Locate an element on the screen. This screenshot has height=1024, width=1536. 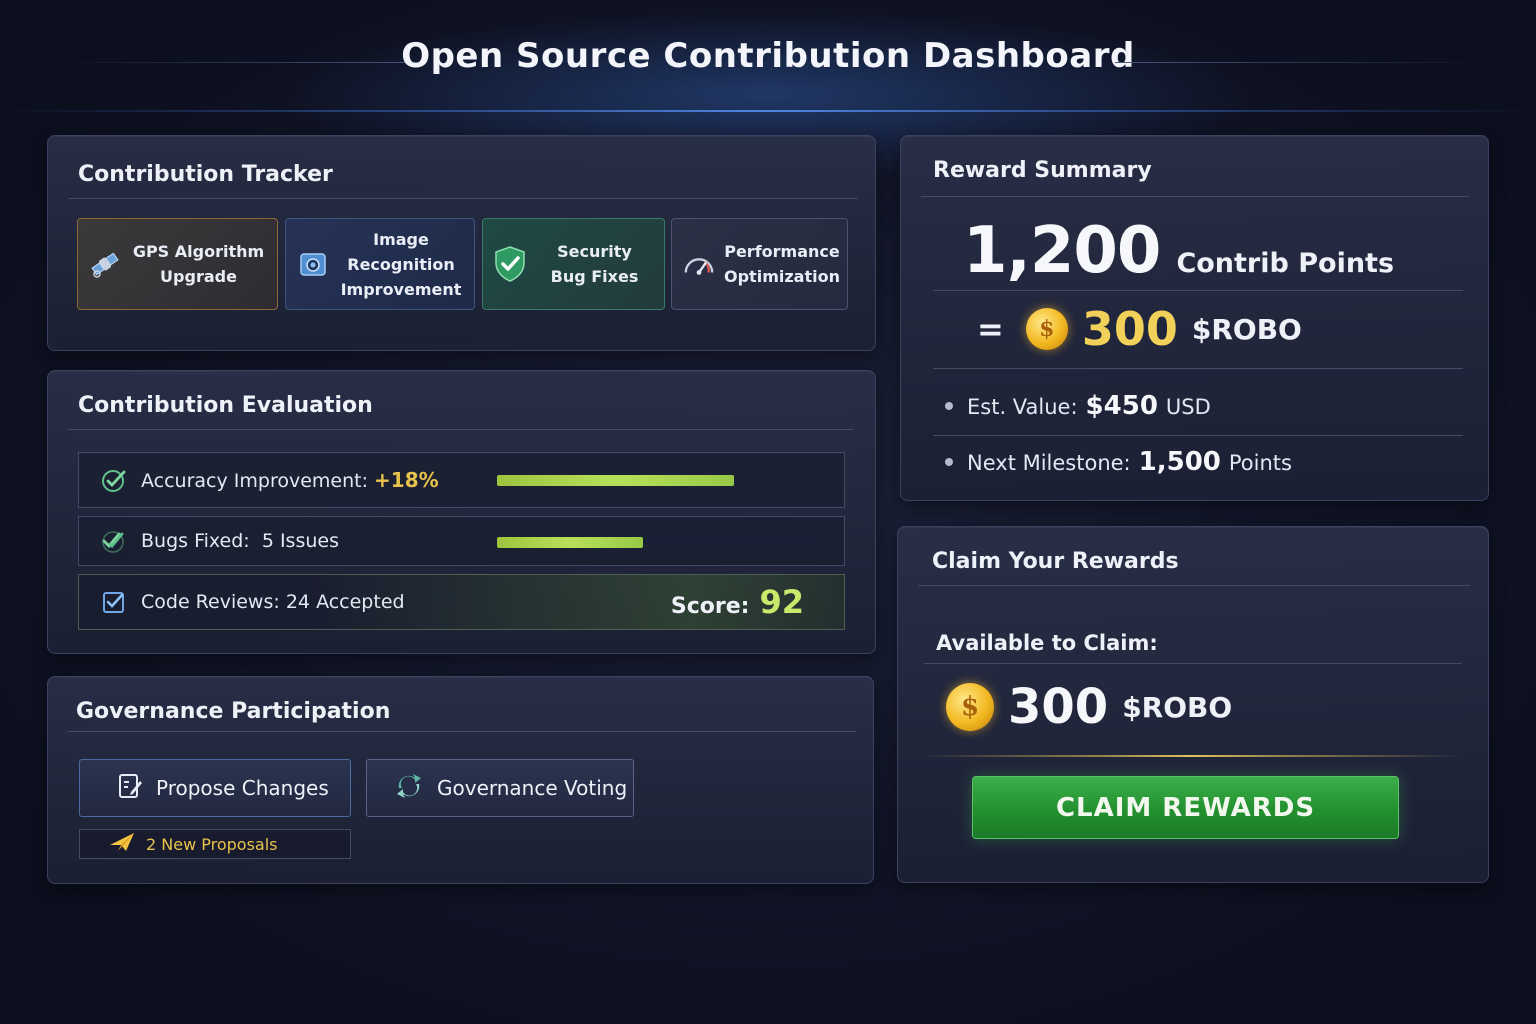
tracker-card-label: GPS Algorithm is located at coordinates (198, 251).